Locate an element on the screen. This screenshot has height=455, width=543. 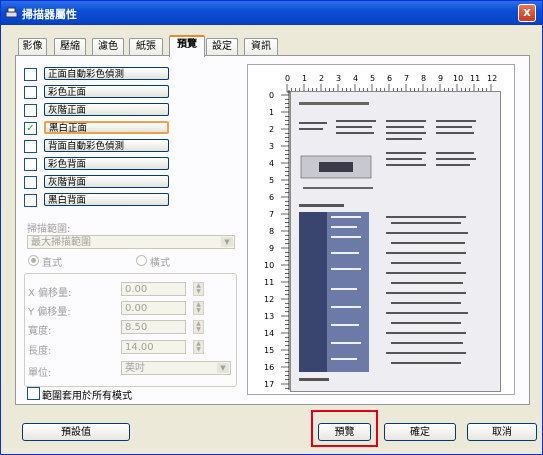
width-label: 寬度: is located at coordinates (40, 331).